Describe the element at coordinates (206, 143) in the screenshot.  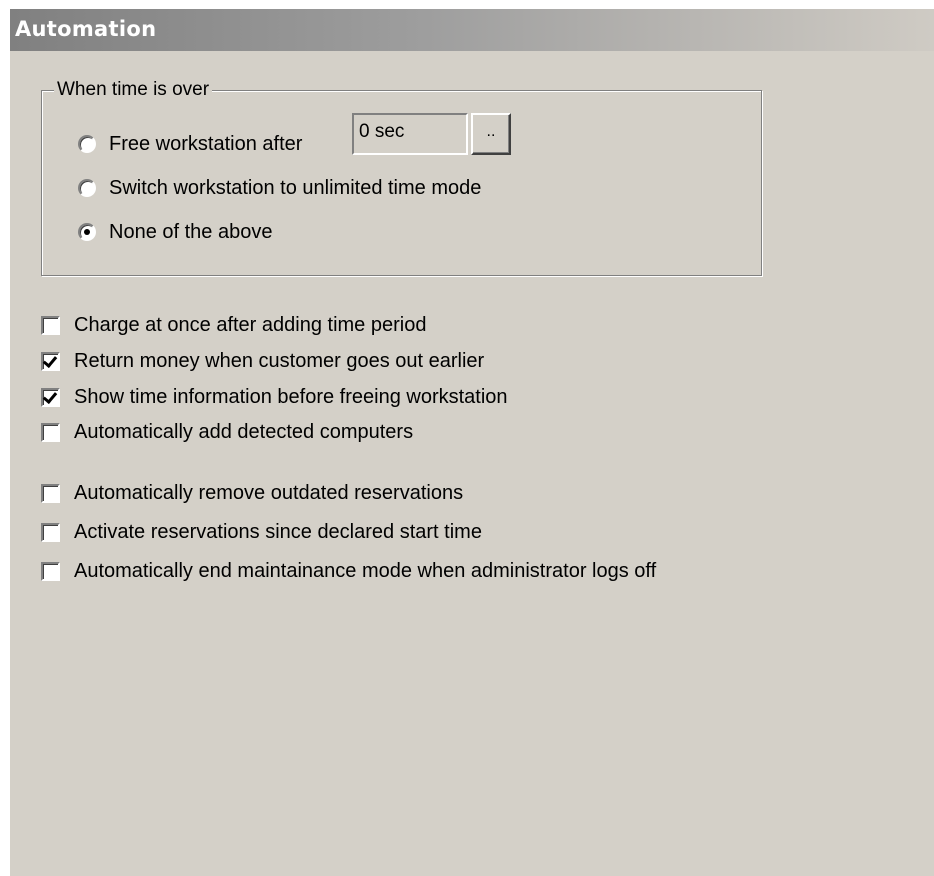
I see `radio-label: Free workstation after` at that location.